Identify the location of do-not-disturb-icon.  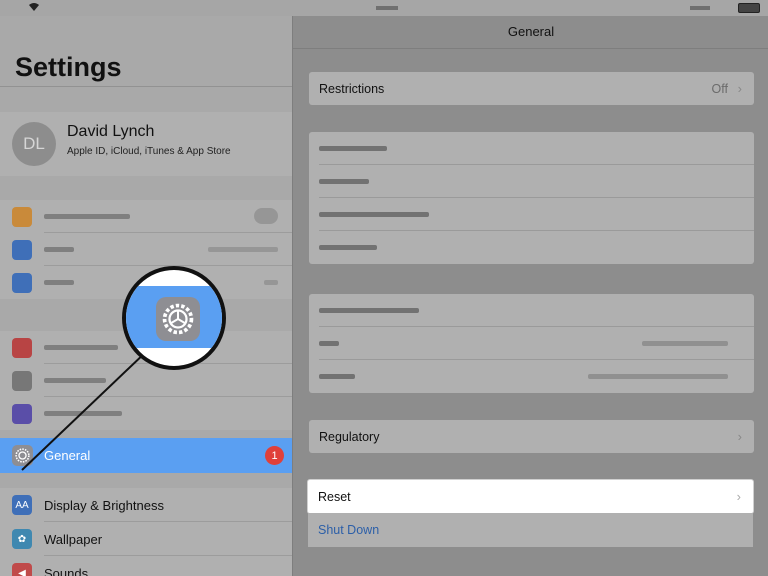
(22, 414).